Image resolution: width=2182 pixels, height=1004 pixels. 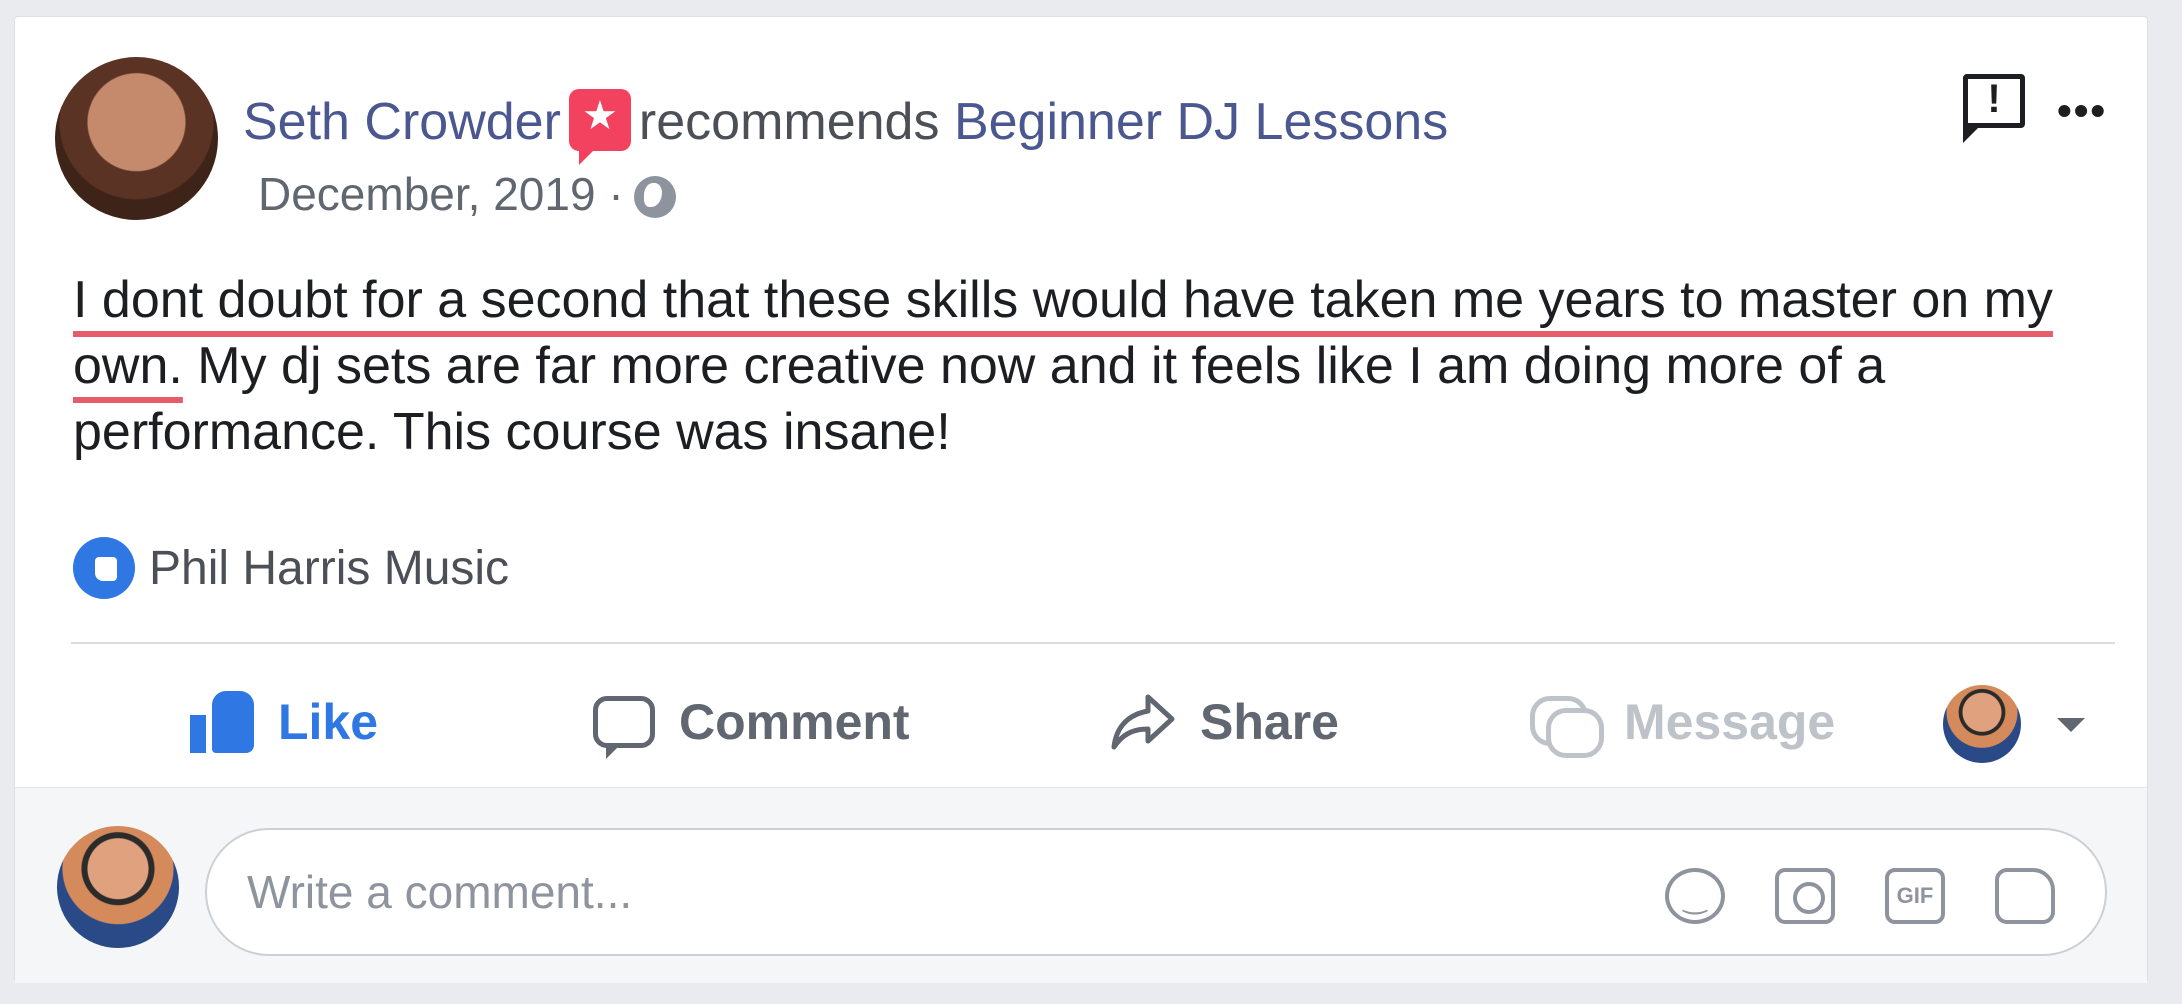 I want to click on like-reaction-icon, so click(x=104, y=568).